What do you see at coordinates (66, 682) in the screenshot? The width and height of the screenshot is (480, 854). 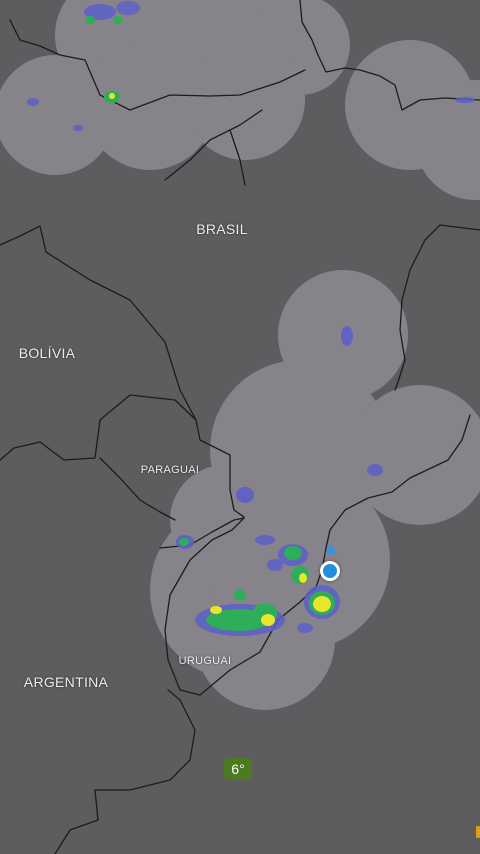 I see `label-argentina: ARGENTINA` at bounding box center [66, 682].